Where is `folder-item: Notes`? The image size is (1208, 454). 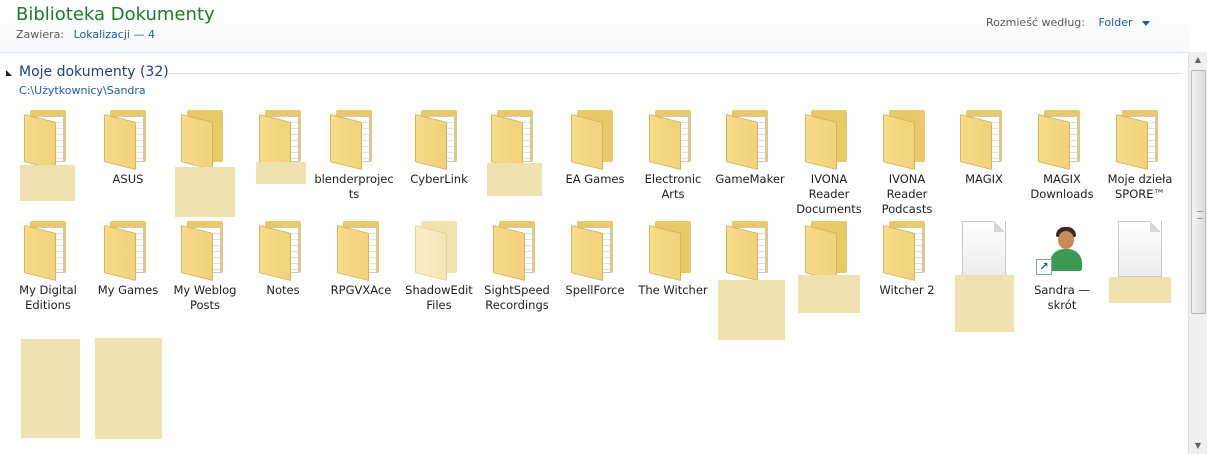
folder-item: Notes is located at coordinates (283, 256).